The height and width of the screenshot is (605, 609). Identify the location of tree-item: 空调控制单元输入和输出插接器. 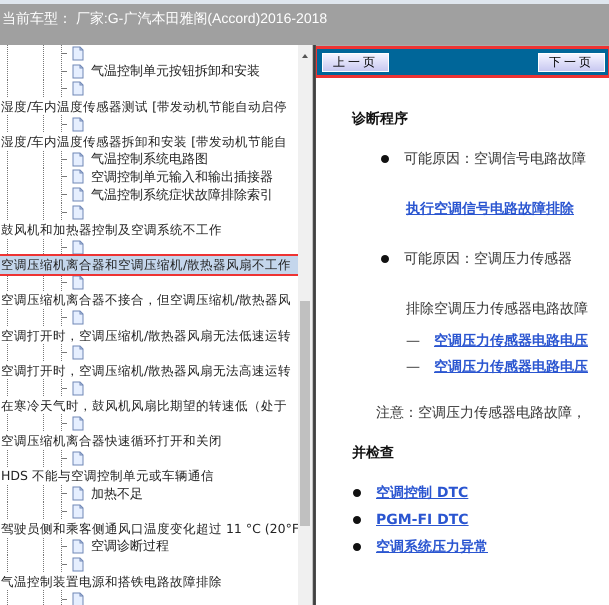
(182, 177).